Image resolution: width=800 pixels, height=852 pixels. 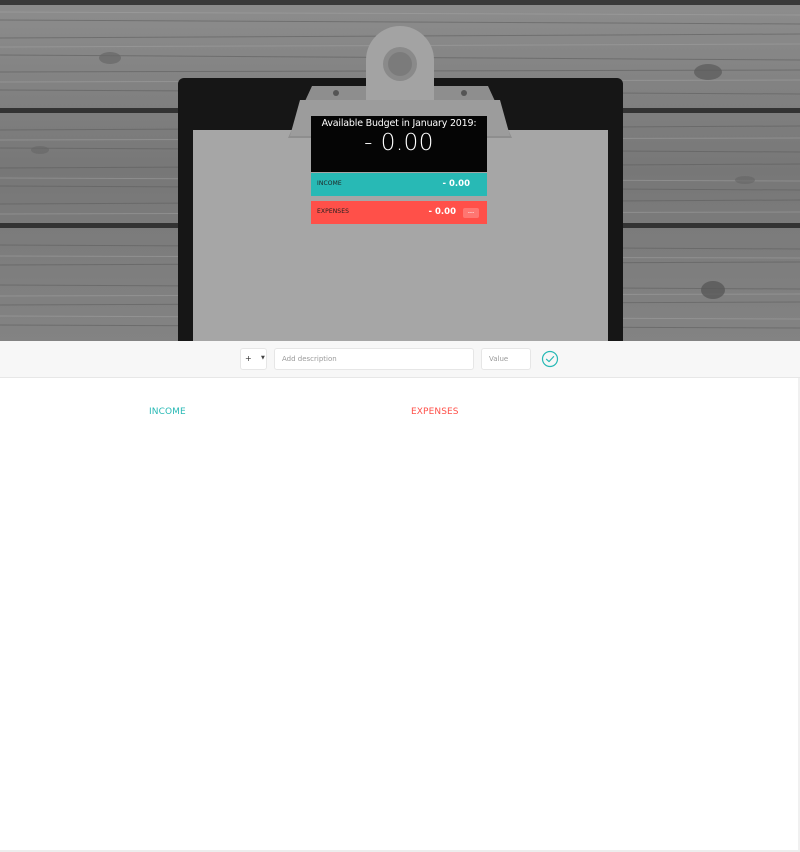 What do you see at coordinates (248, 358) in the screenshot?
I see `type-select-value: +` at bounding box center [248, 358].